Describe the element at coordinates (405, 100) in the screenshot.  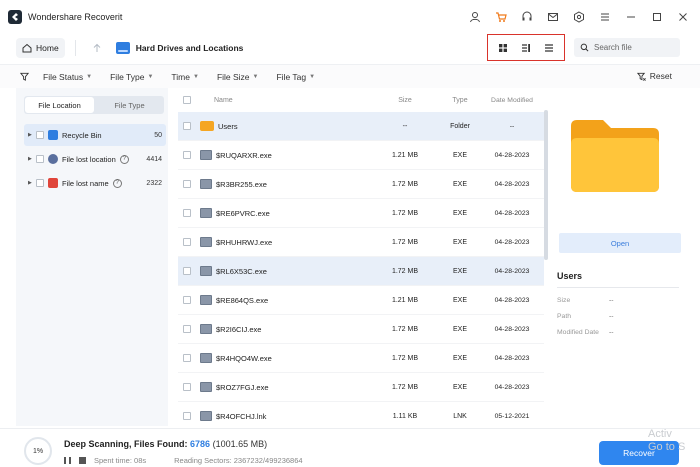
I see `column-size: Size` at that location.